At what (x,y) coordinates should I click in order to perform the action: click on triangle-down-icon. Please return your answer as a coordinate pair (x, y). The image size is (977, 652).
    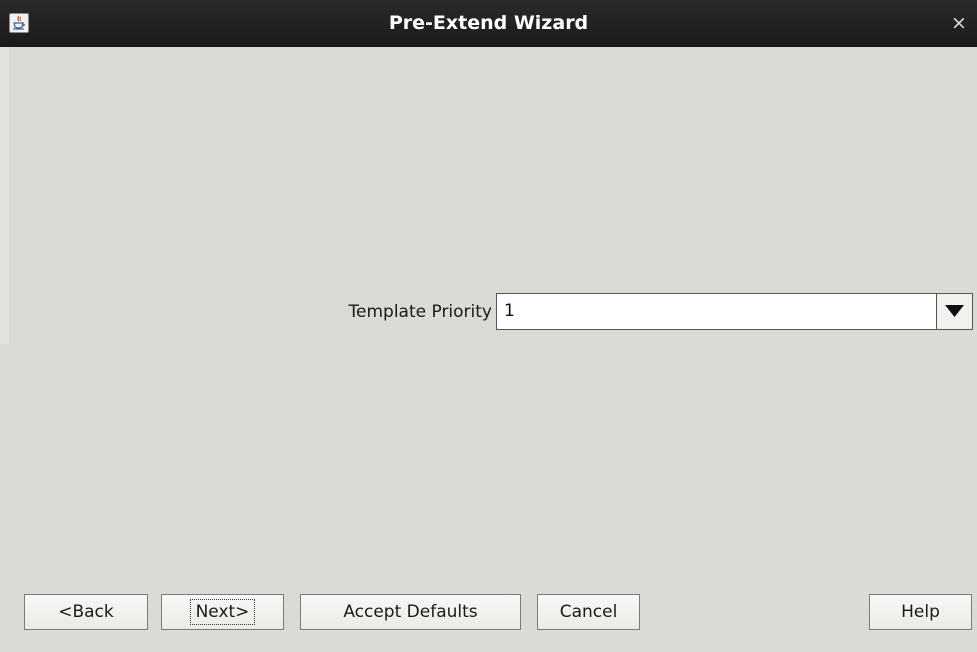
    Looking at the image, I should click on (954, 311).